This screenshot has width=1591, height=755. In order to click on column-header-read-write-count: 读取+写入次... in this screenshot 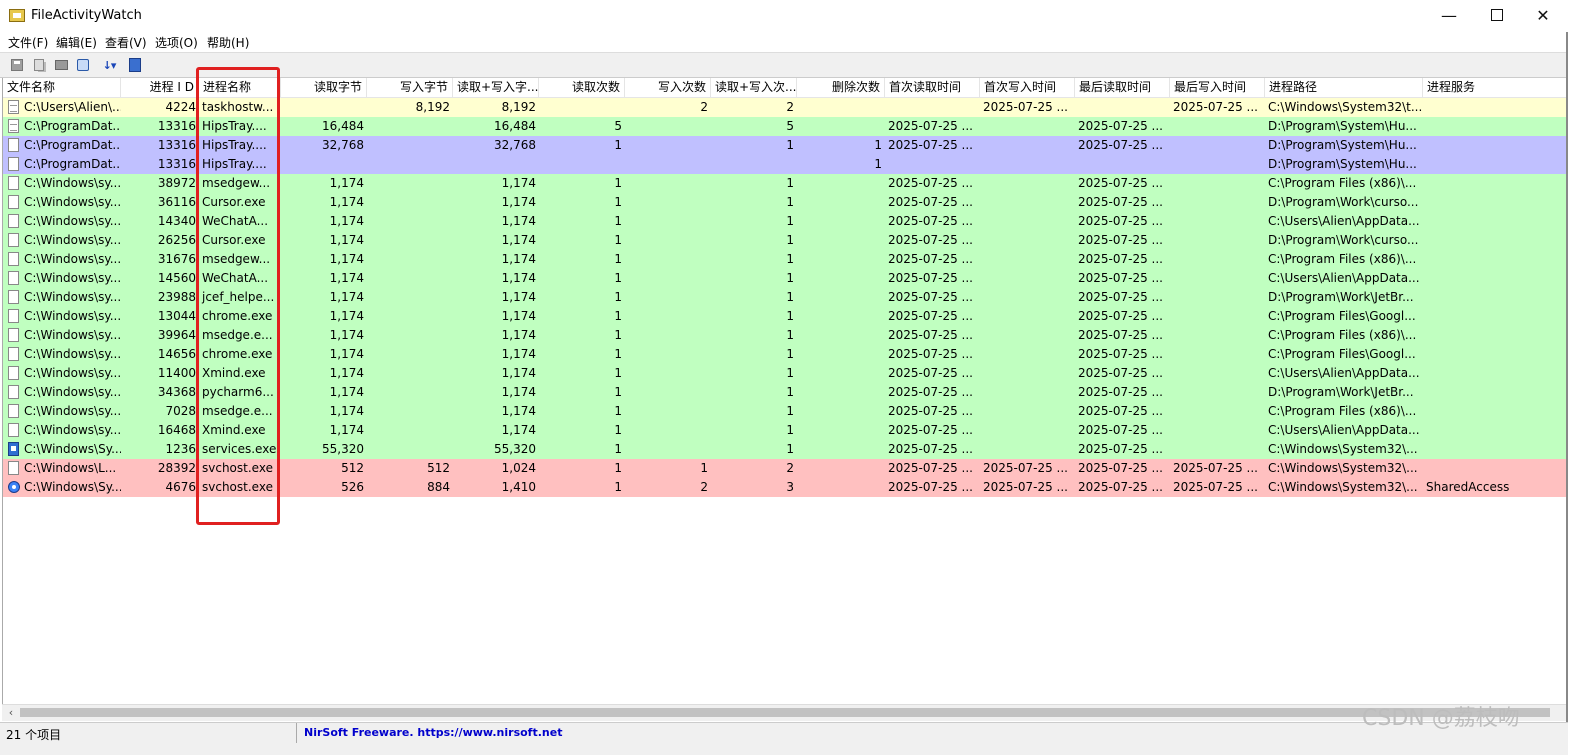, I will do `click(754, 87)`.